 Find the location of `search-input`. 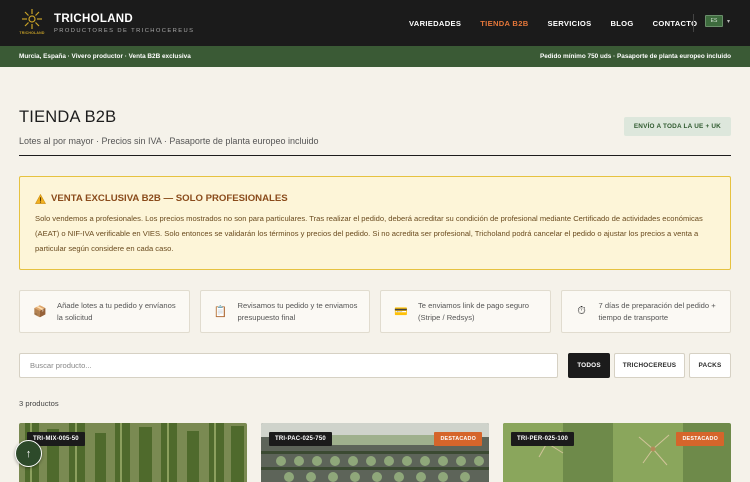

search-input is located at coordinates (288, 365).